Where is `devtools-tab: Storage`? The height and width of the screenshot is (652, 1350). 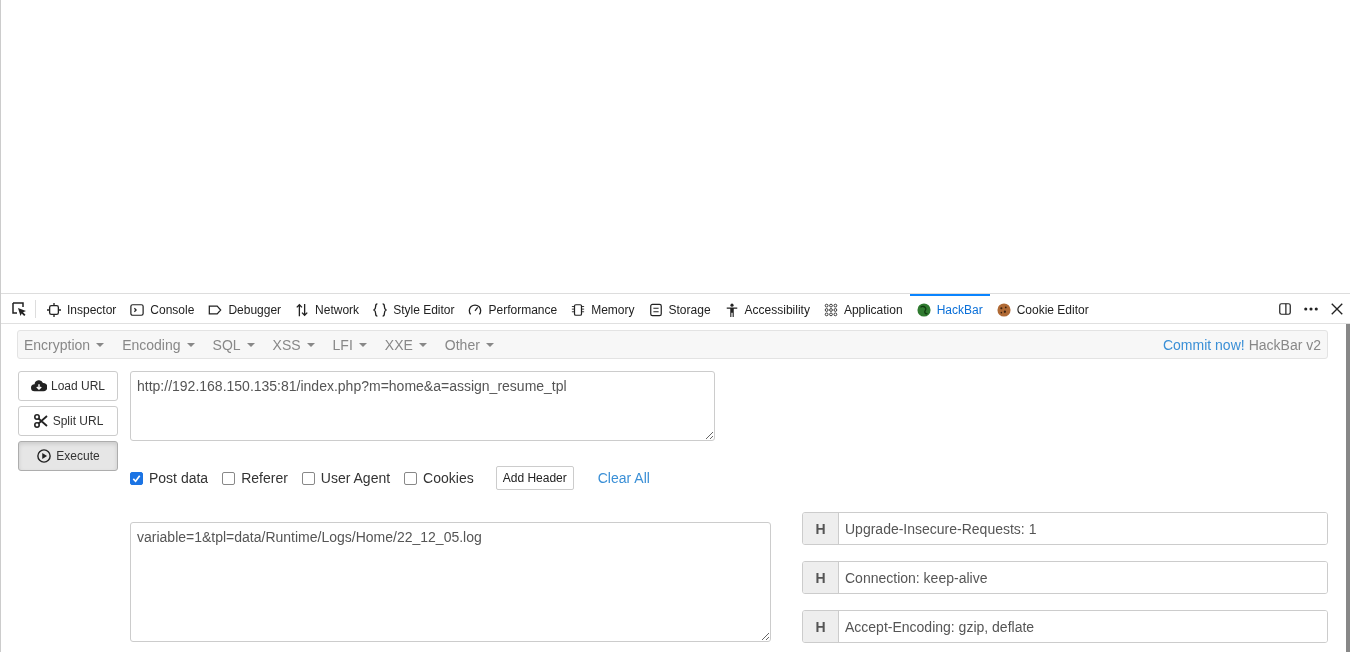
devtools-tab: Storage is located at coordinates (679, 308).